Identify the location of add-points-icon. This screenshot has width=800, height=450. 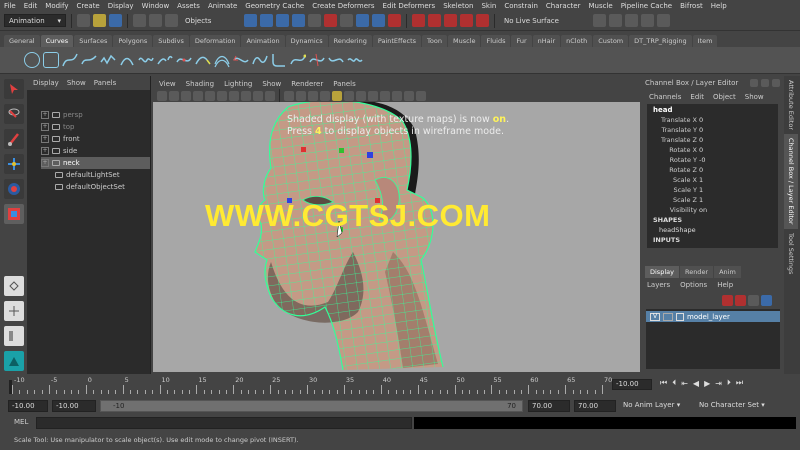
(298, 60).